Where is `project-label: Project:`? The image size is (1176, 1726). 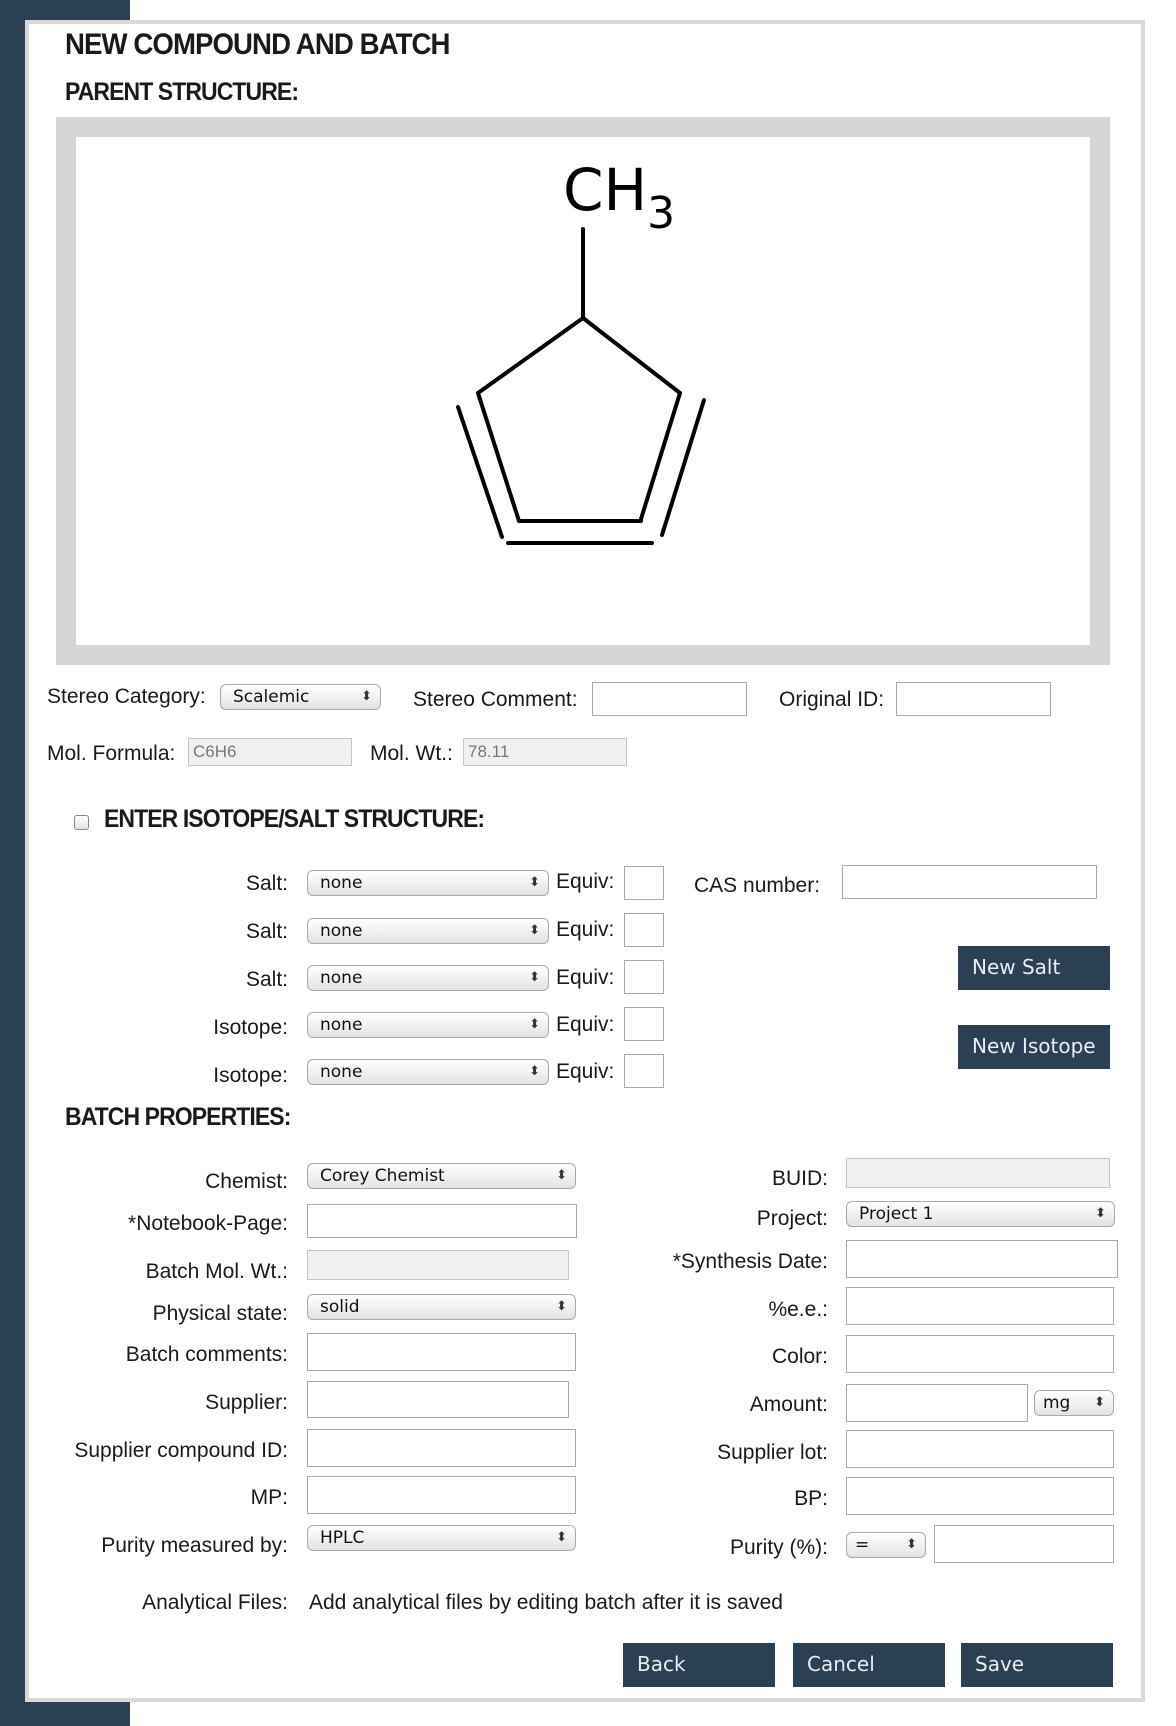
project-label: Project: is located at coordinates (792, 1218).